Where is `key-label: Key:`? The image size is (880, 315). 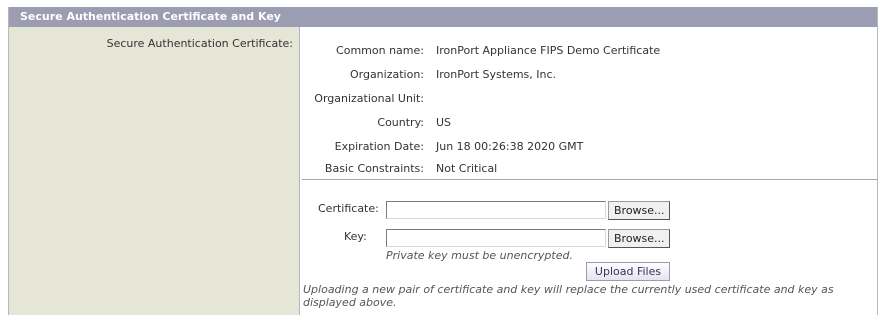
key-label: Key: is located at coordinates (355, 236).